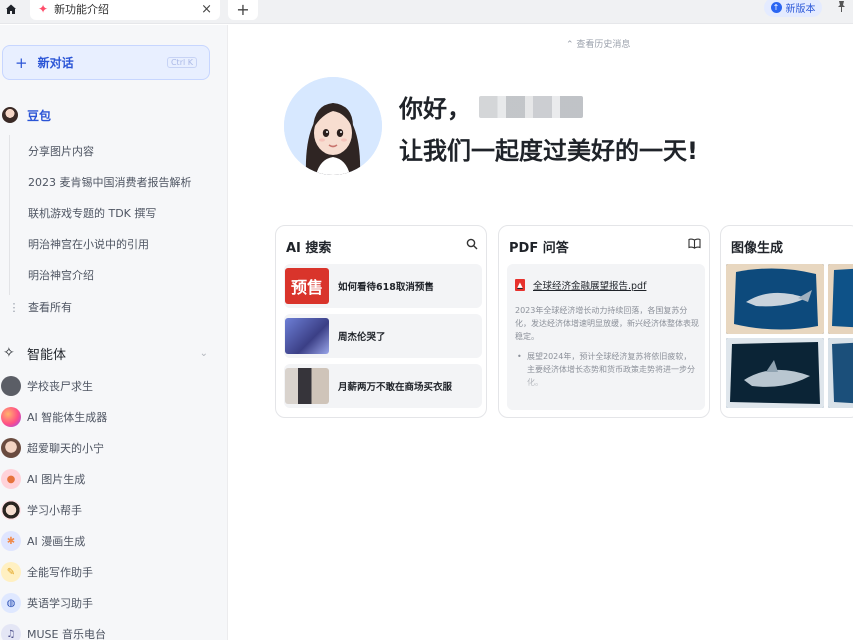  Describe the element at coordinates (110, 182) in the screenshot. I see `history-item: 2023 麦肯锡中国消费者报告解析` at that location.